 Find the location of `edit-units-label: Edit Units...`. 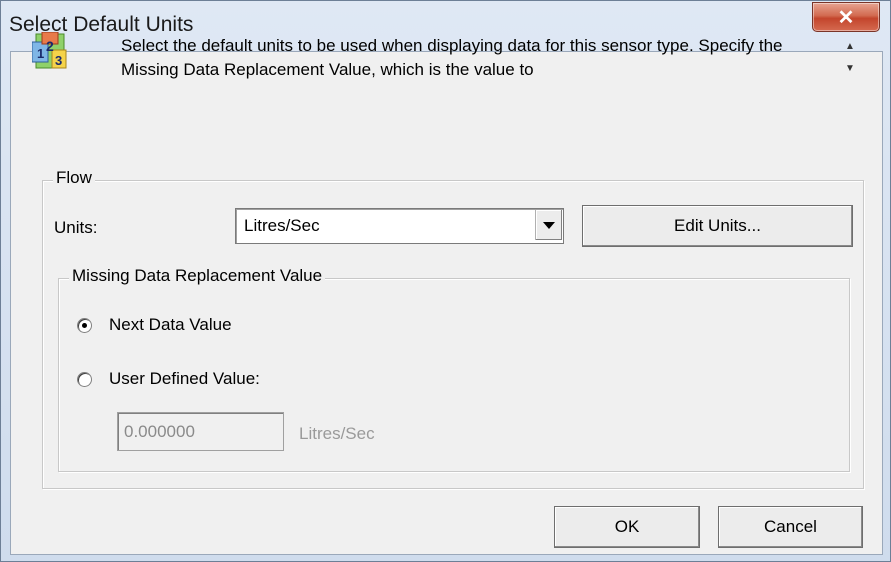

edit-units-label: Edit Units... is located at coordinates (717, 225).